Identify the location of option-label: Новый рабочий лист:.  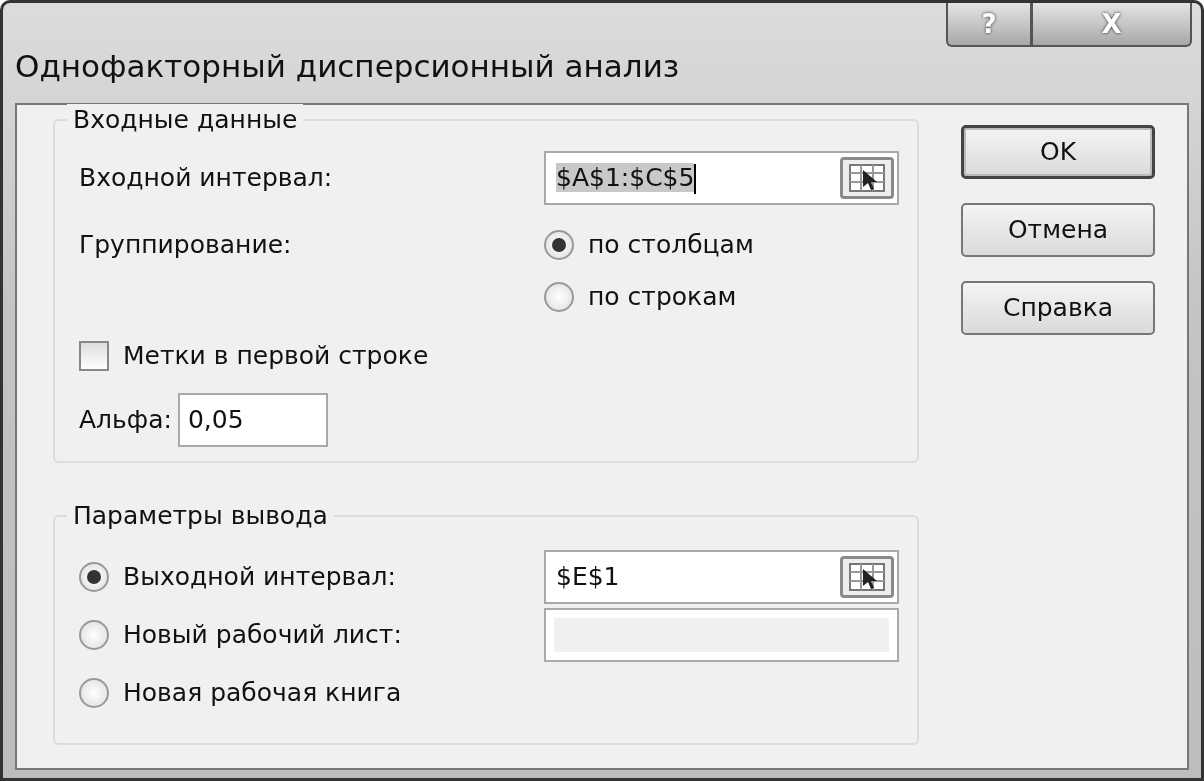
(262, 635).